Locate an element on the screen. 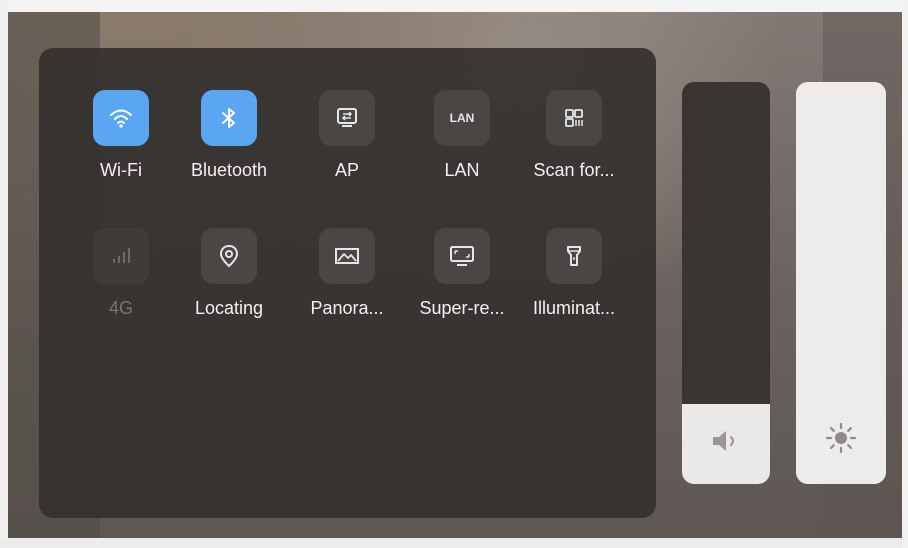 Image resolution: width=908 pixels, height=548 pixels. speaker-icon is located at coordinates (726, 443).